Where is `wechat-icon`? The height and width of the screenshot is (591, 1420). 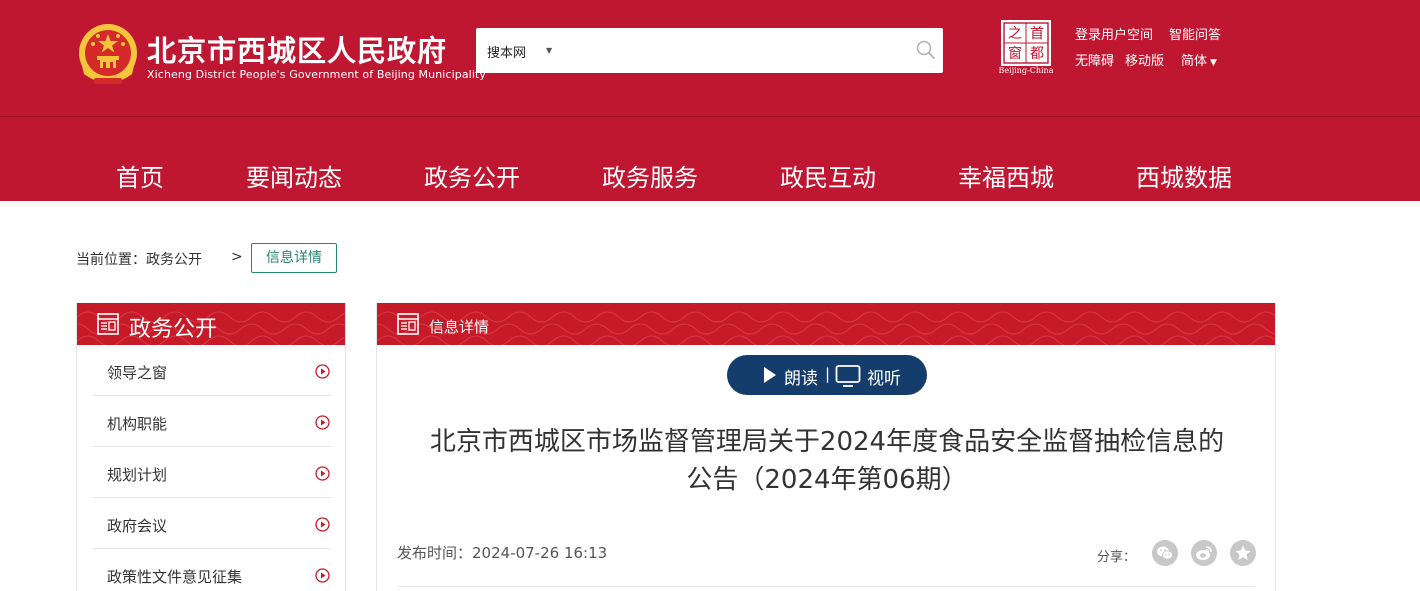
wechat-icon is located at coordinates (1165, 553).